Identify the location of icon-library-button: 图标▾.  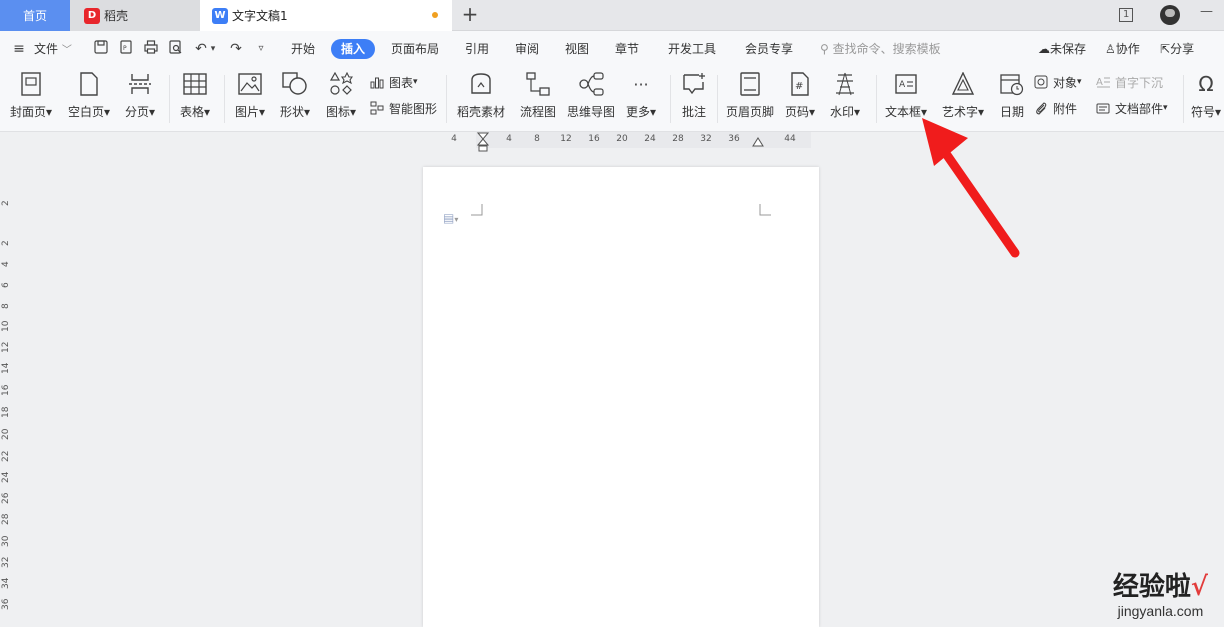
(341, 95).